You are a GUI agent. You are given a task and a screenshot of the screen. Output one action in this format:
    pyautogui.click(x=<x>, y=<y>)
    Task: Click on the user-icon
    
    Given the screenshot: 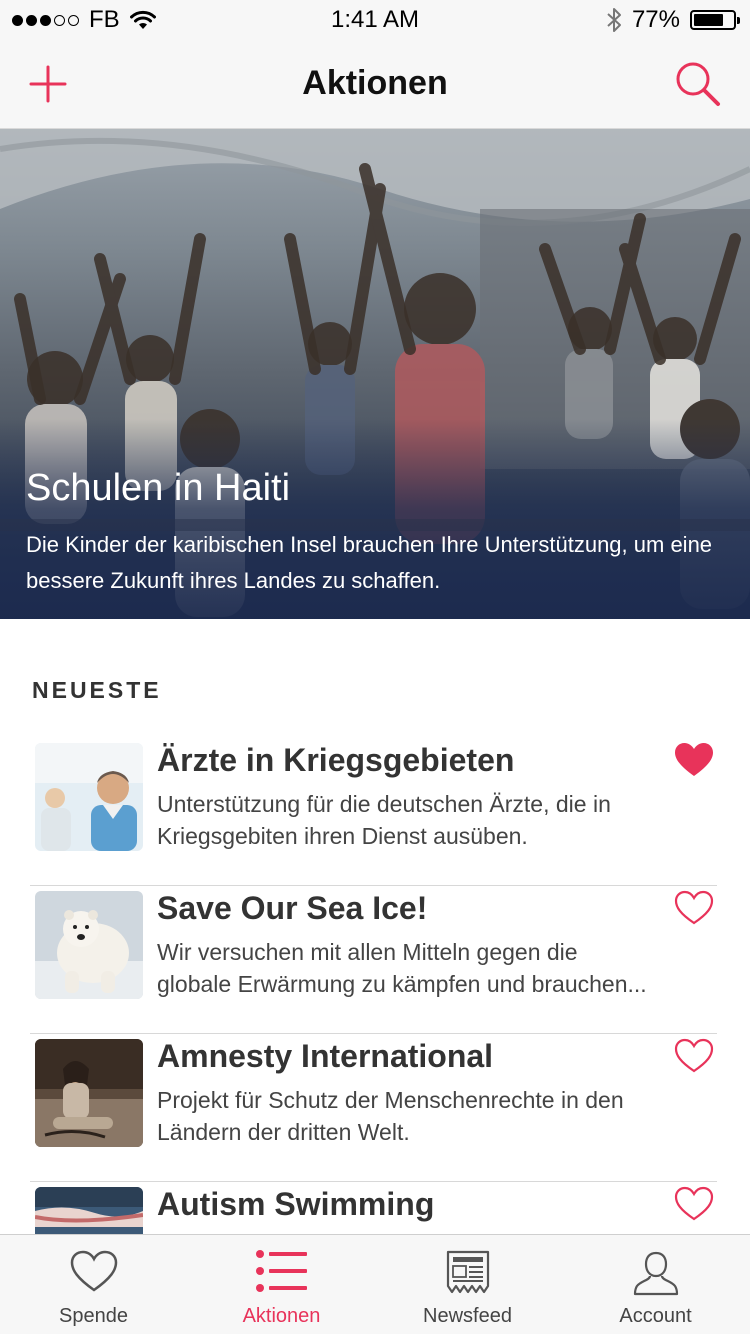 What is the action you would take?
    pyautogui.click(x=655, y=1273)
    